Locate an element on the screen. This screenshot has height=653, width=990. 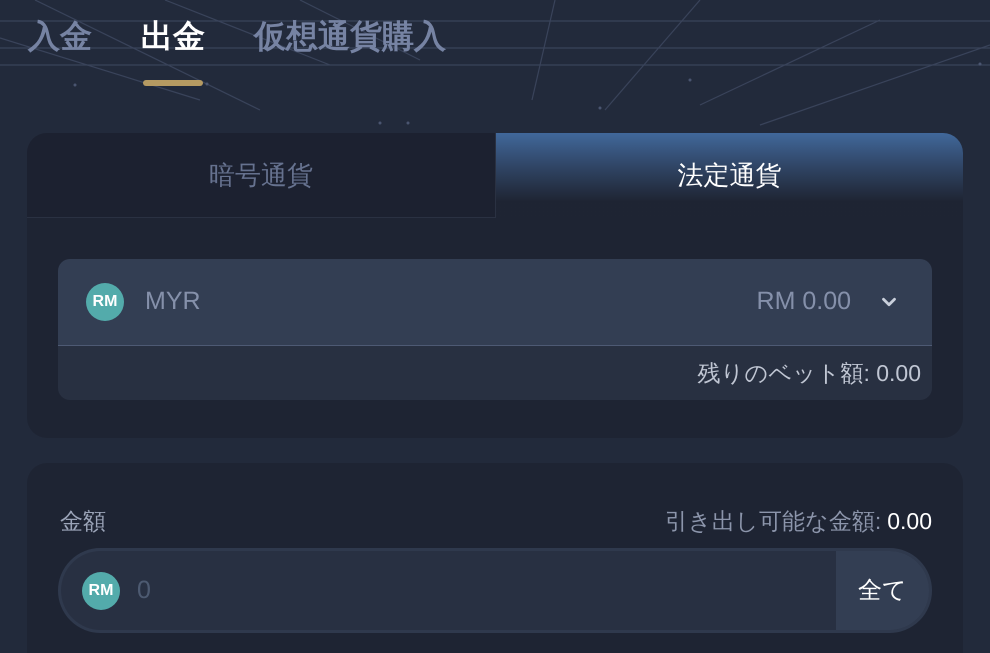
all-button: 全て is located at coordinates (882, 590).